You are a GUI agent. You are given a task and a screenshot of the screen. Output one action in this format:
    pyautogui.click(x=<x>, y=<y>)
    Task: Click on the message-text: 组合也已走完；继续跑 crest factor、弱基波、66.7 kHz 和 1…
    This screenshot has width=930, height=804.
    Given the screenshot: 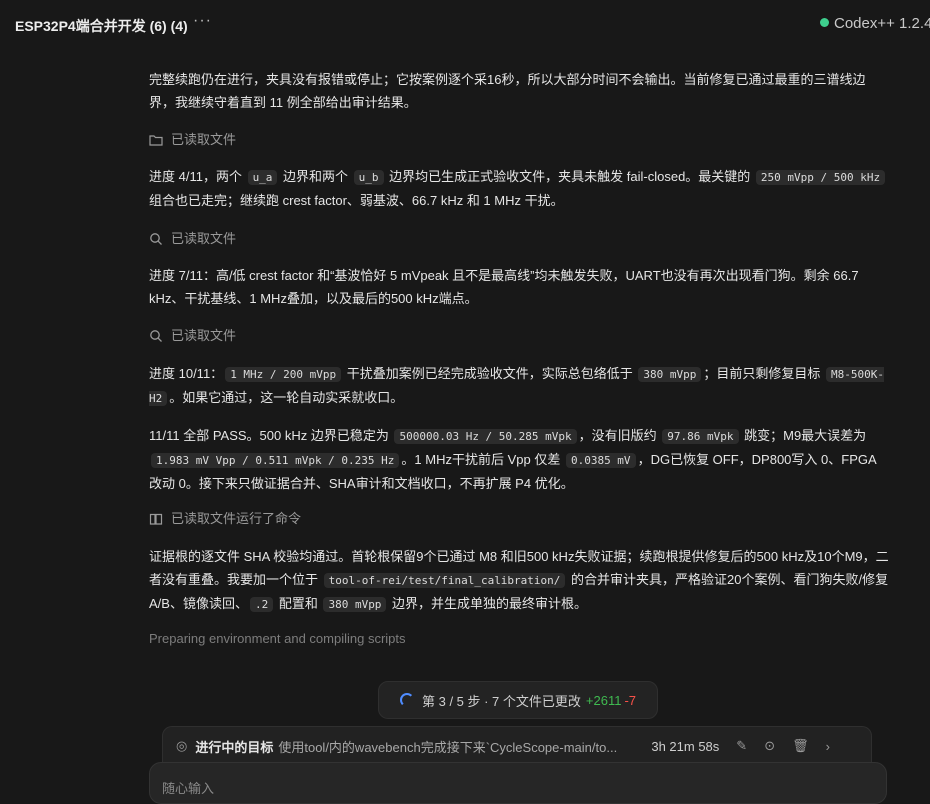 What is the action you would take?
    pyautogui.click(x=356, y=200)
    